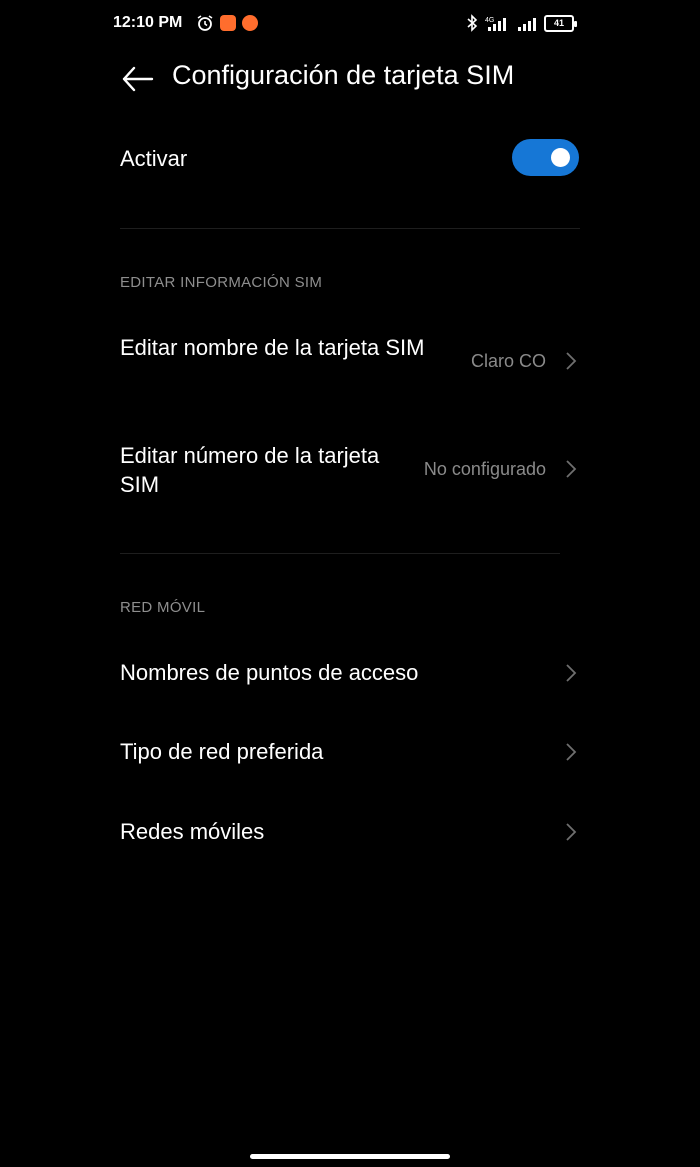  Describe the element at coordinates (350, 1156) in the screenshot. I see `home-indicator` at that location.